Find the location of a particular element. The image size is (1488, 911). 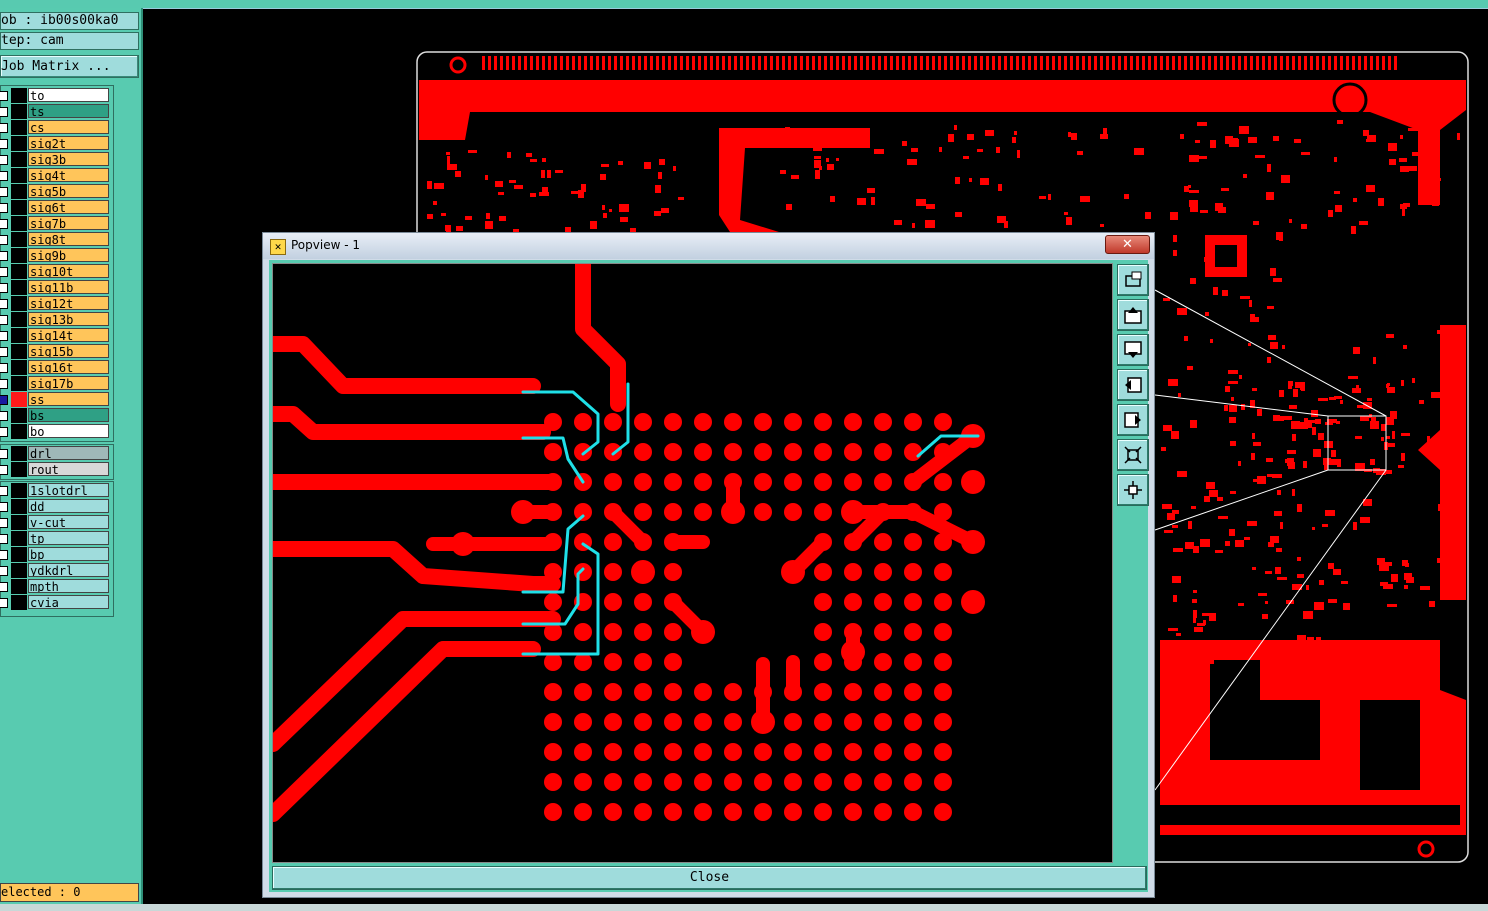

layer-name: cs is located at coordinates (68, 127).